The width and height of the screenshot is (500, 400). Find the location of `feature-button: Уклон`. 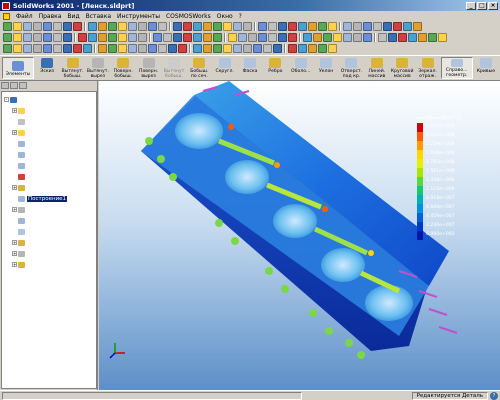

feature-button: Уклон is located at coordinates (326, 68).